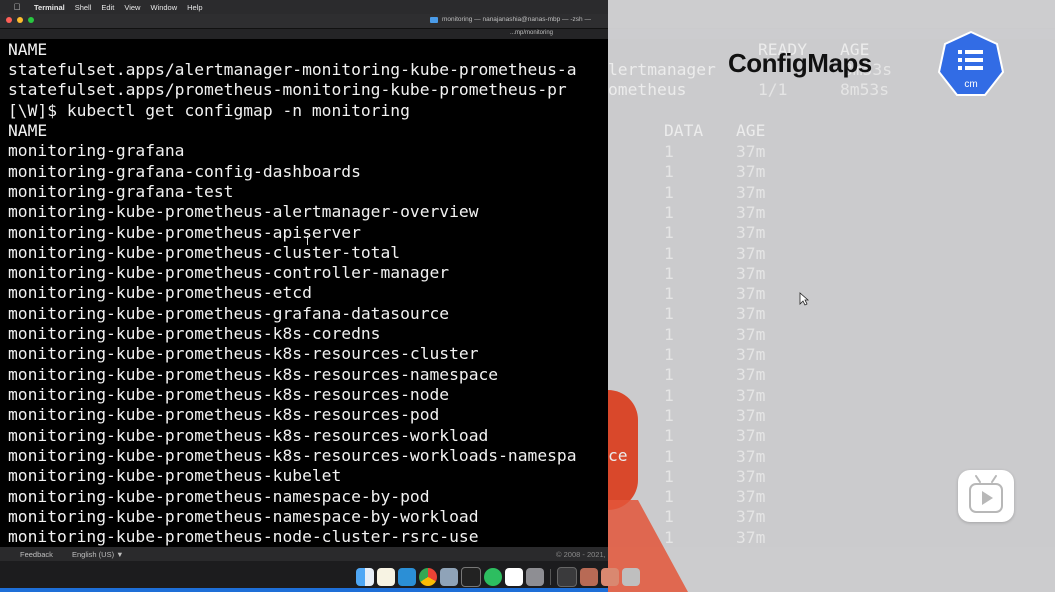 This screenshot has height=592, width=1055. I want to click on menu-item-view: View, so click(132, 7).